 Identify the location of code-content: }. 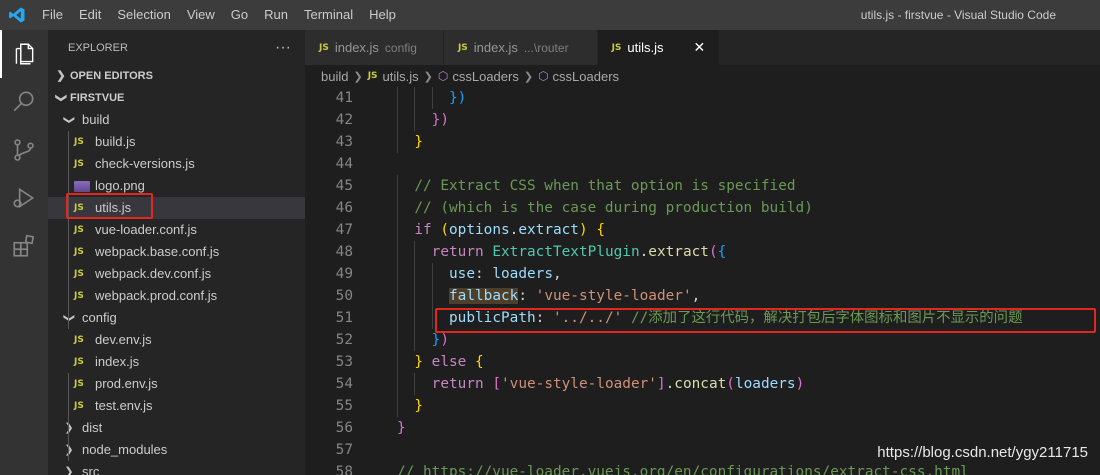
(418, 406).